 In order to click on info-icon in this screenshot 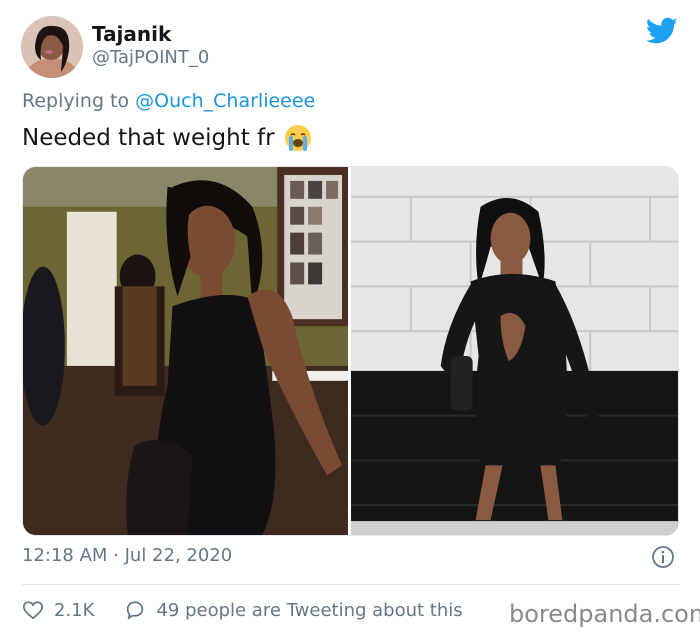, I will do `click(663, 557)`.